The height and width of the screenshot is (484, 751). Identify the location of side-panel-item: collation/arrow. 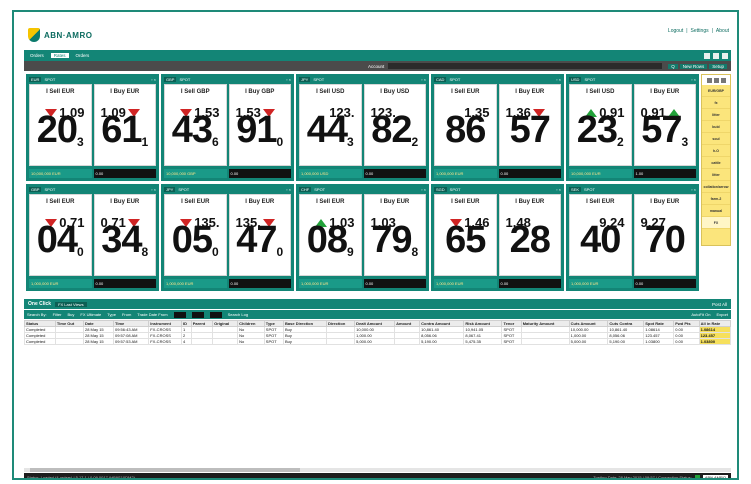
(716, 187).